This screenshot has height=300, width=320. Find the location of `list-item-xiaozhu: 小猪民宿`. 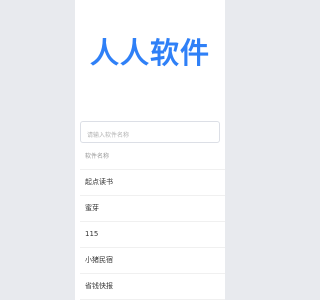

list-item-xiaozhu: 小猪民宿 is located at coordinates (152, 261).